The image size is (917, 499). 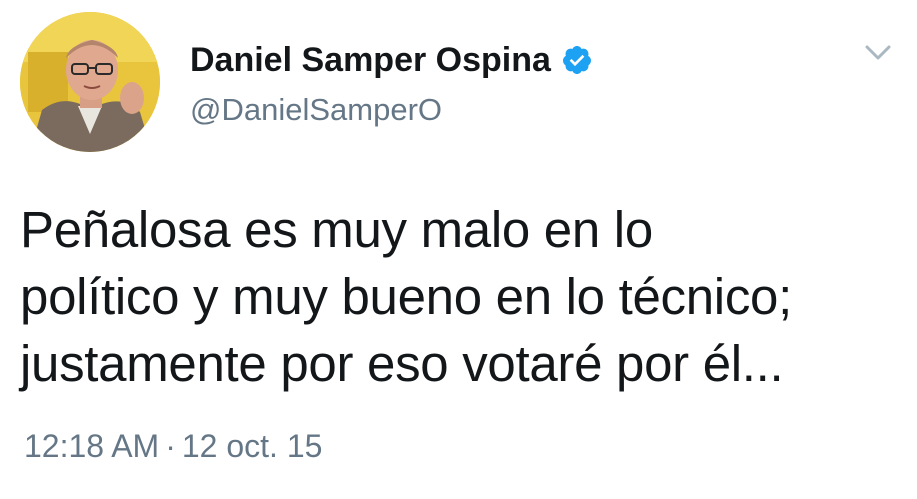 What do you see at coordinates (252, 446) in the screenshot?
I see `tweet-date: 12 oct. 15` at bounding box center [252, 446].